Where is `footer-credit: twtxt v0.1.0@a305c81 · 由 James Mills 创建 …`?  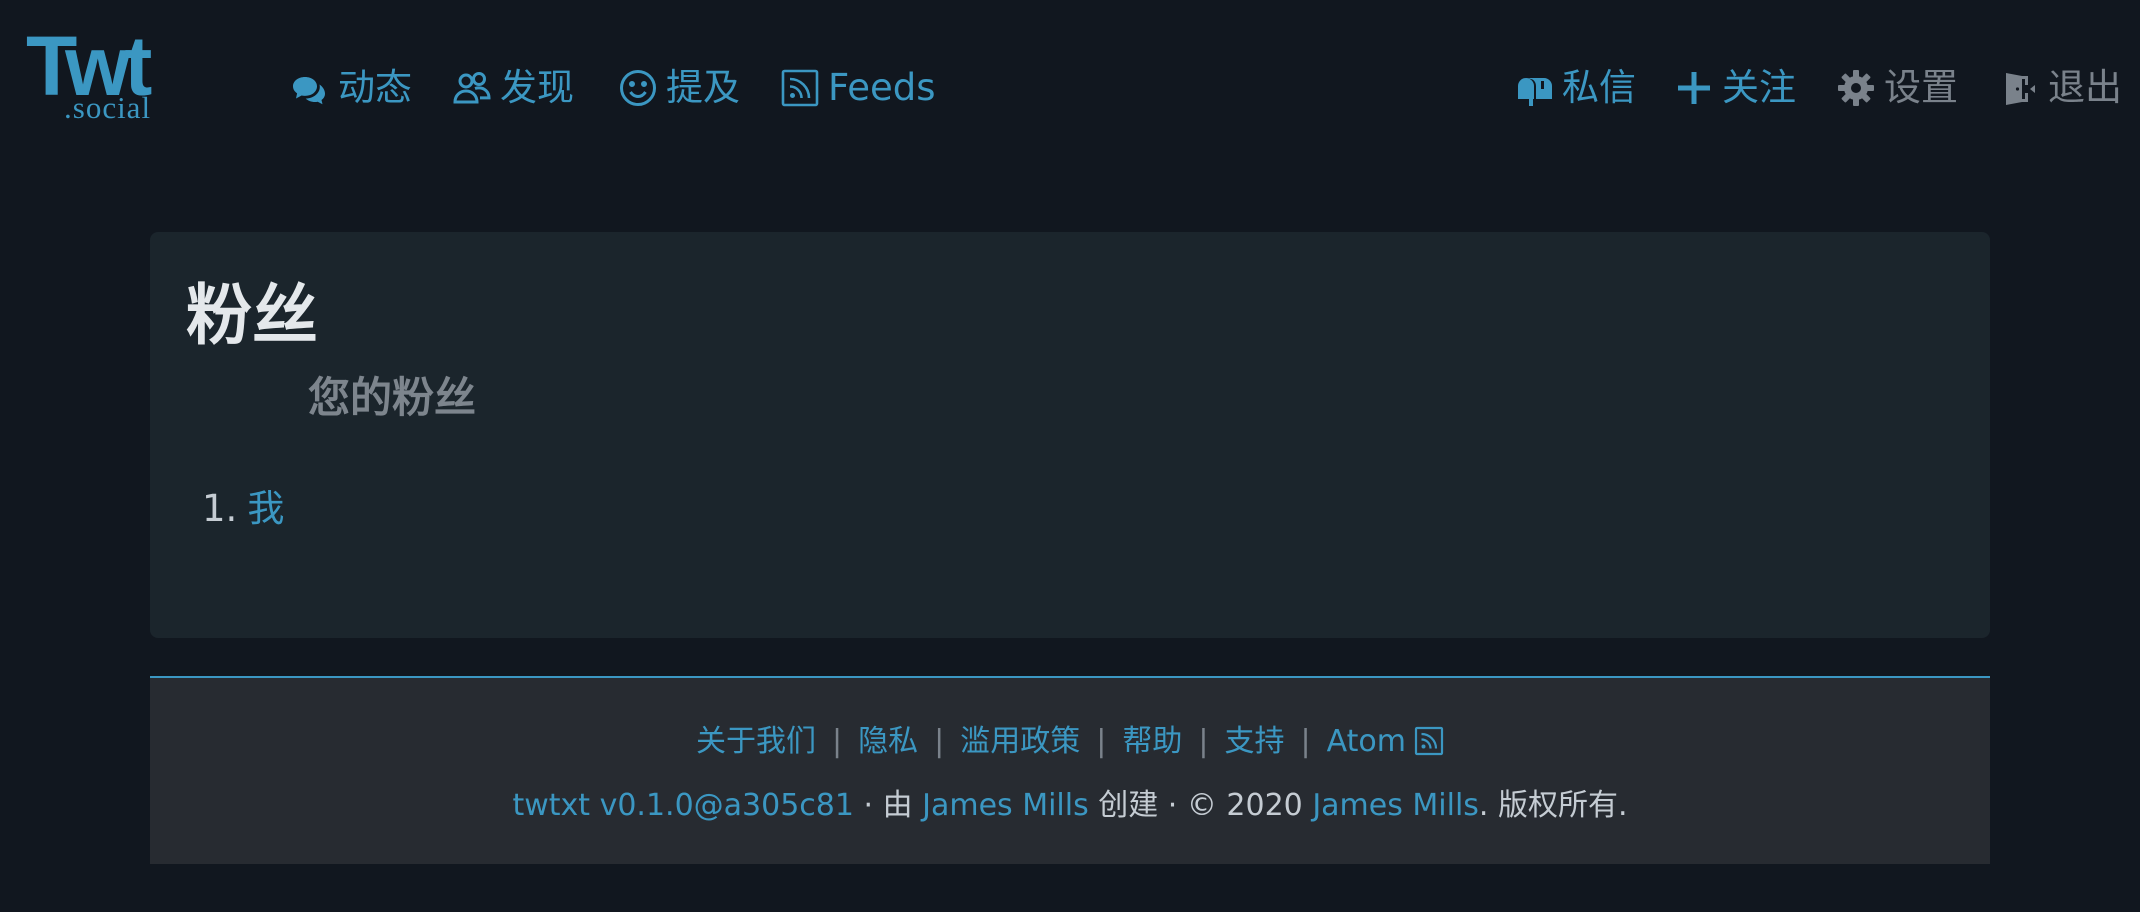
footer-credit: twtxt v0.1.0@a305c81 · 由 James Mills 创建 … is located at coordinates (1070, 806).